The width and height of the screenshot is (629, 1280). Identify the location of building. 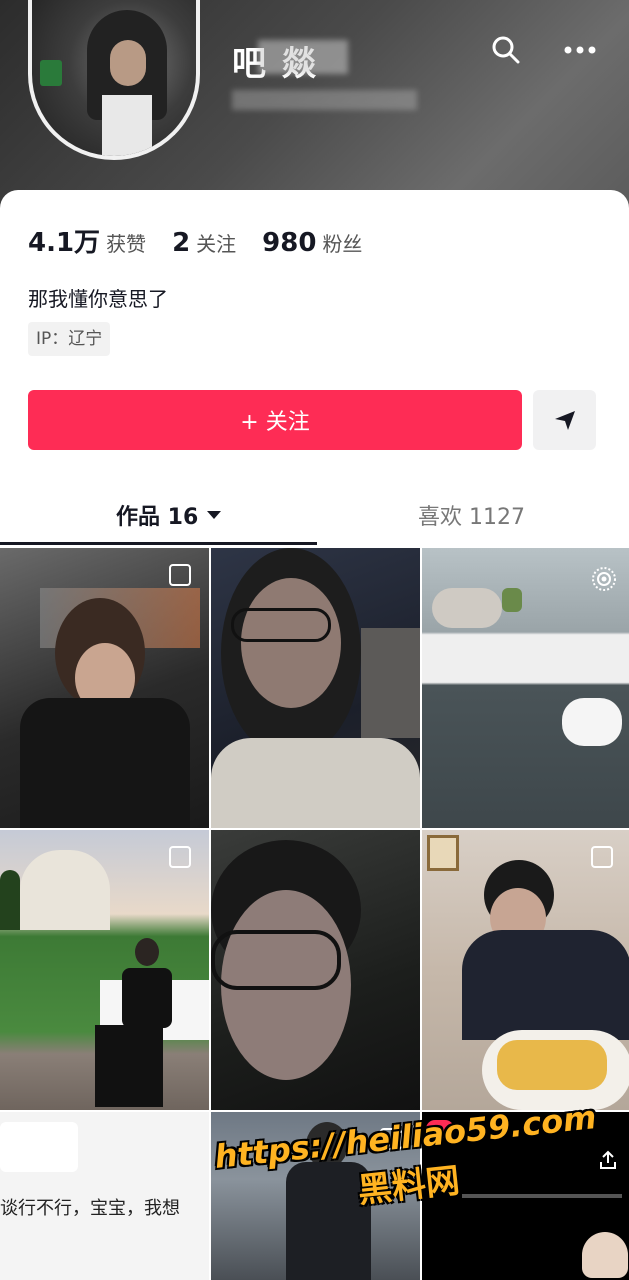
(390, 683).